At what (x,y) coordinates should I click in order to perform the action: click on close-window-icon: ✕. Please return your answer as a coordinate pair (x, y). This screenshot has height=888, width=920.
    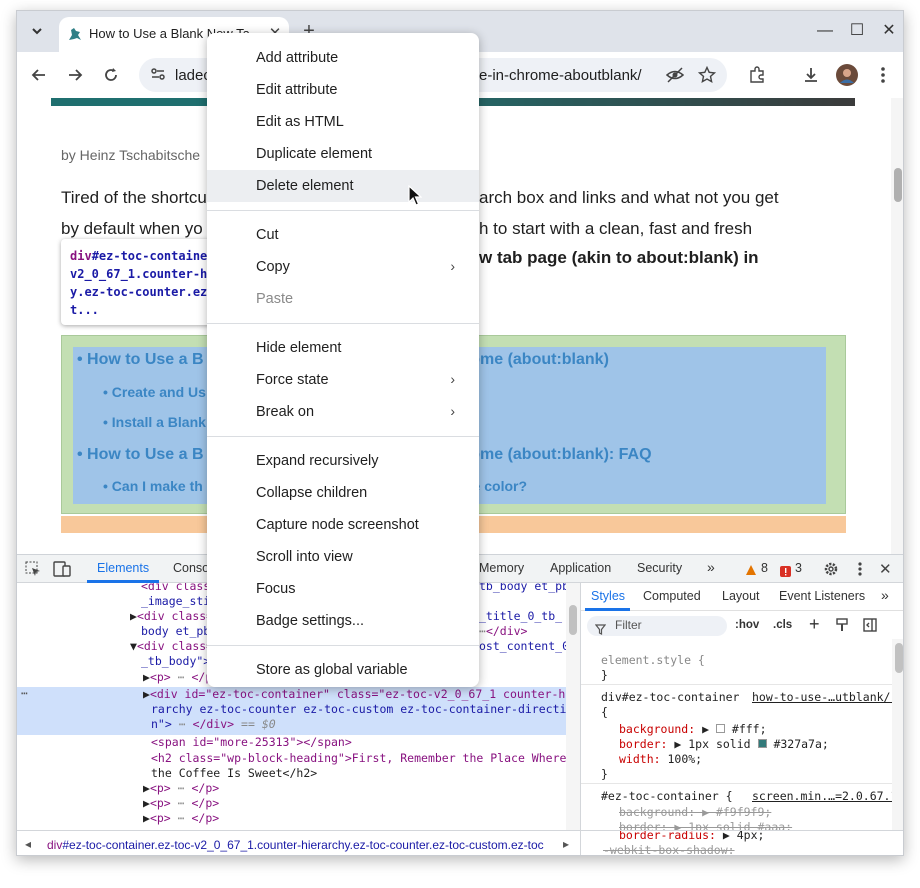
    Looking at the image, I should click on (889, 31).